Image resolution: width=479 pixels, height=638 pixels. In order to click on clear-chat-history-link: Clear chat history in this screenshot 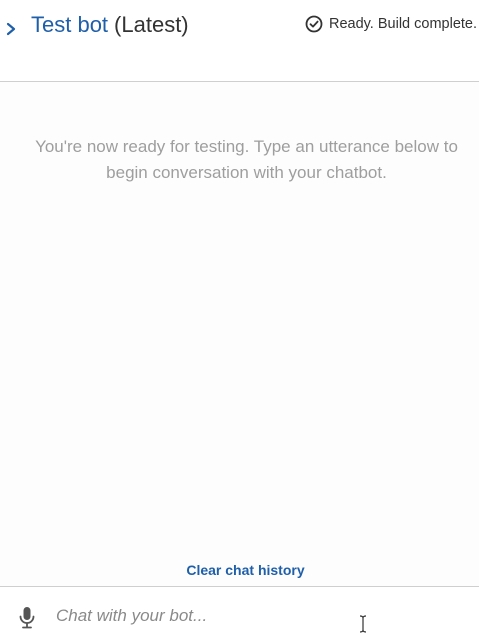, I will do `click(239, 570)`.